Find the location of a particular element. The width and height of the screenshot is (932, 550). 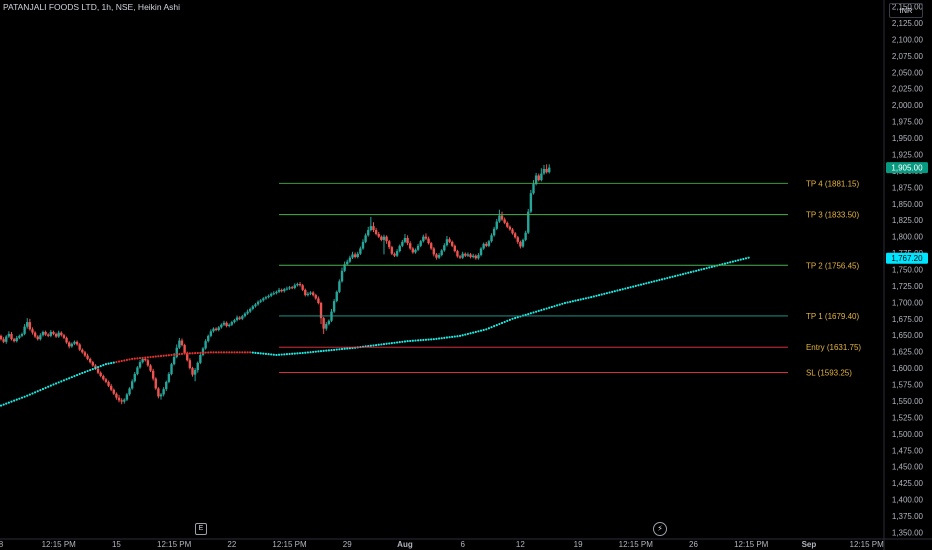

time-tick-label: 26 is located at coordinates (693, 544).